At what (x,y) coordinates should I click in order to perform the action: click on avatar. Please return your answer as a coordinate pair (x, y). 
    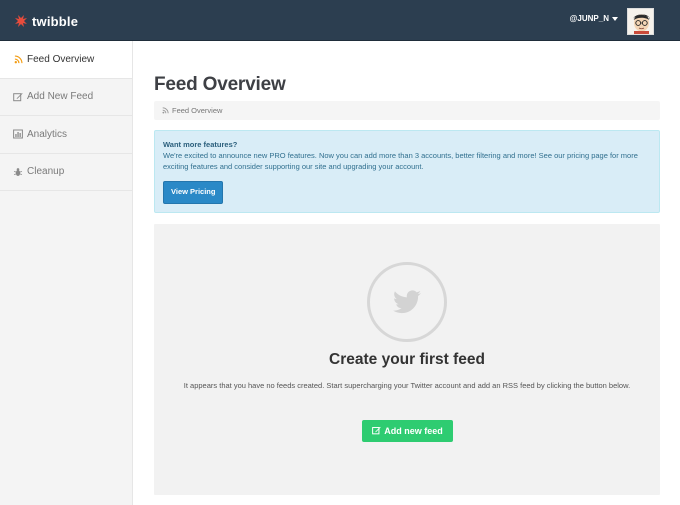
    Looking at the image, I should click on (640, 21).